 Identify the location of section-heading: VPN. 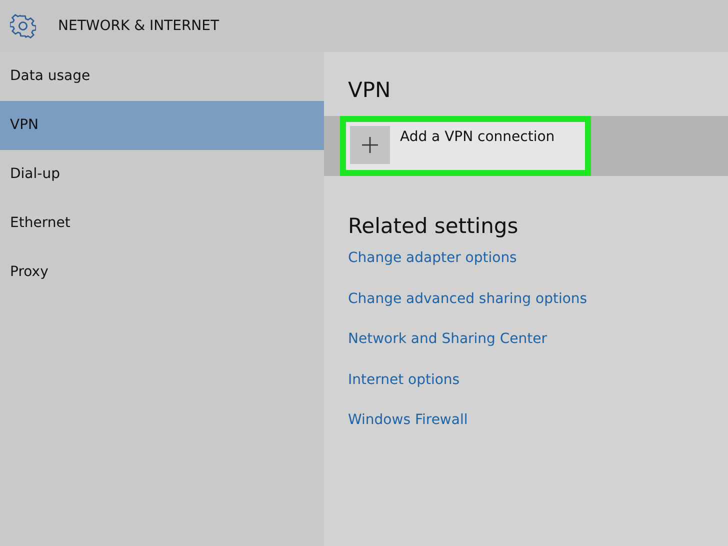
(369, 90).